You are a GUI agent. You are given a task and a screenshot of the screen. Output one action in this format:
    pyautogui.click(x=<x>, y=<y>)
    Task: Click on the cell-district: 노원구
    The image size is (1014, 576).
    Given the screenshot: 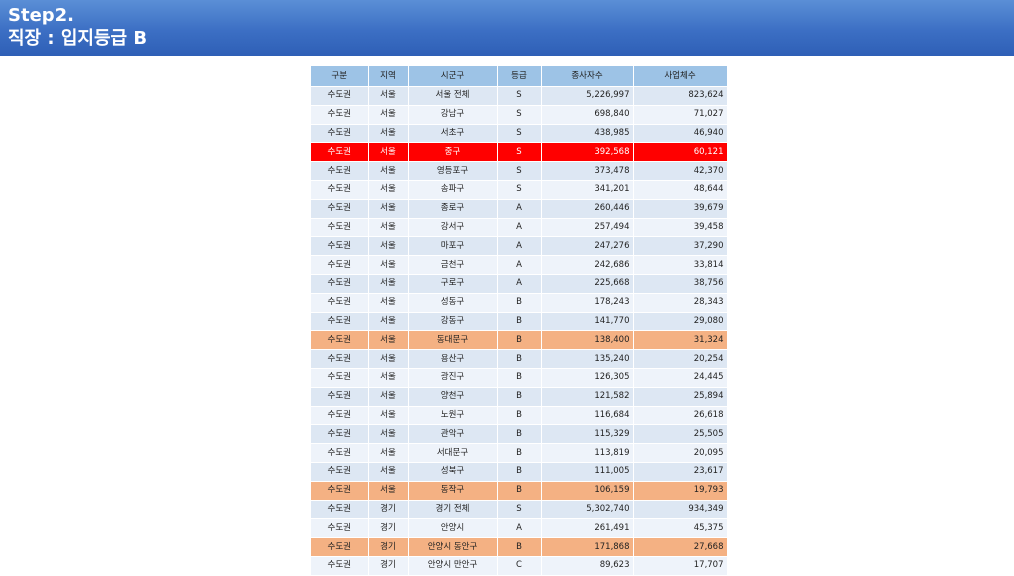 What is the action you would take?
    pyautogui.click(x=453, y=416)
    